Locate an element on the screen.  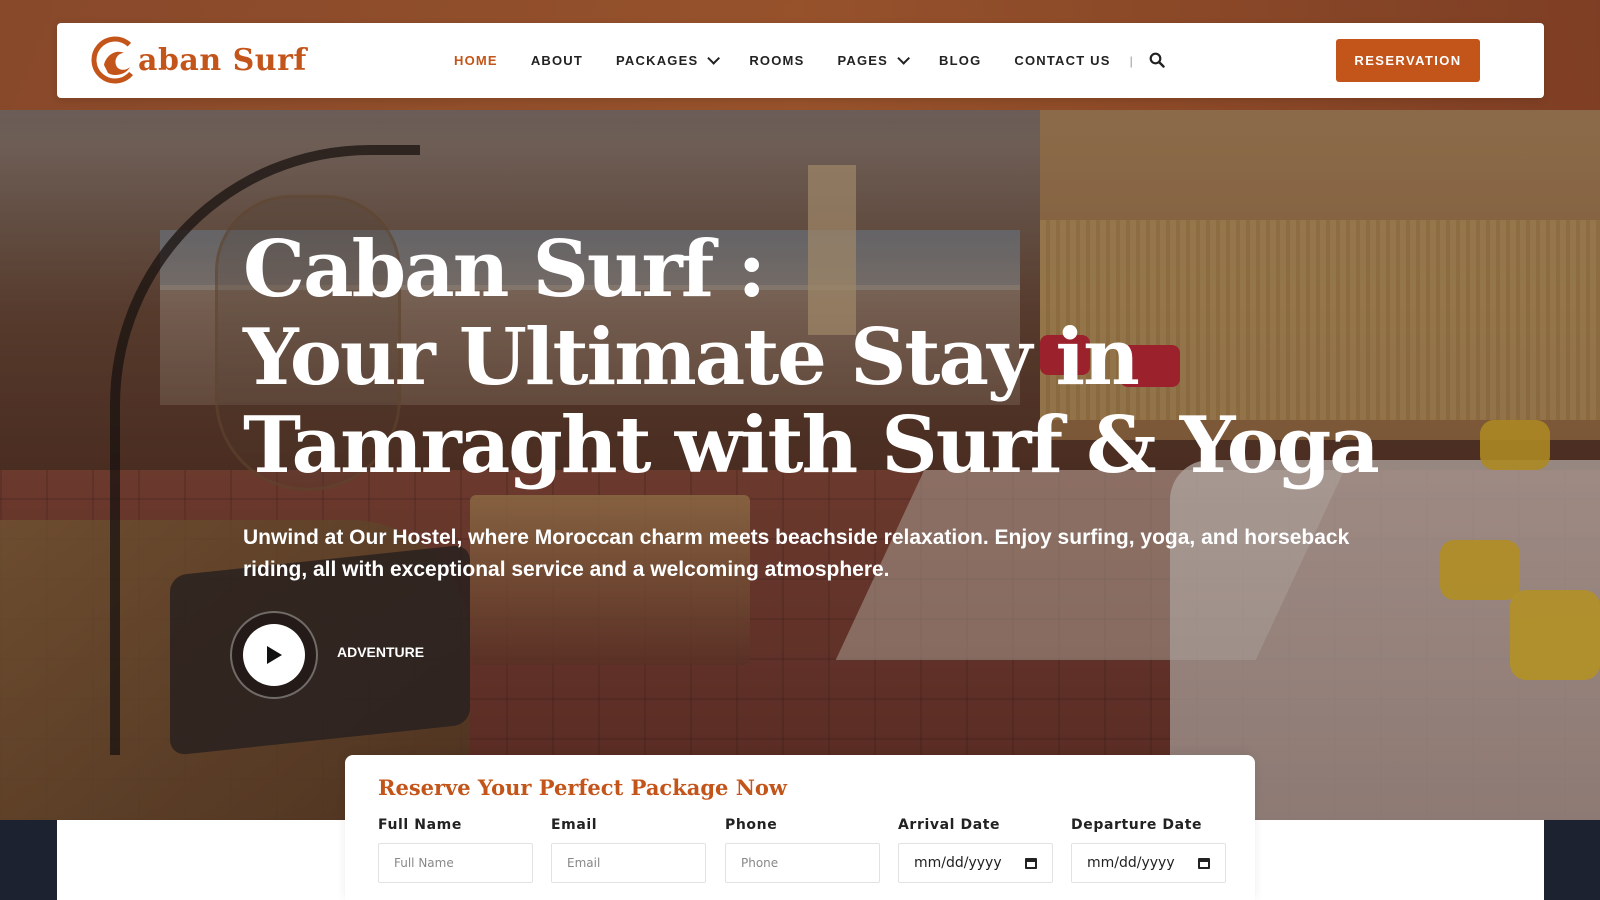
play-icon is located at coordinates (274, 655).